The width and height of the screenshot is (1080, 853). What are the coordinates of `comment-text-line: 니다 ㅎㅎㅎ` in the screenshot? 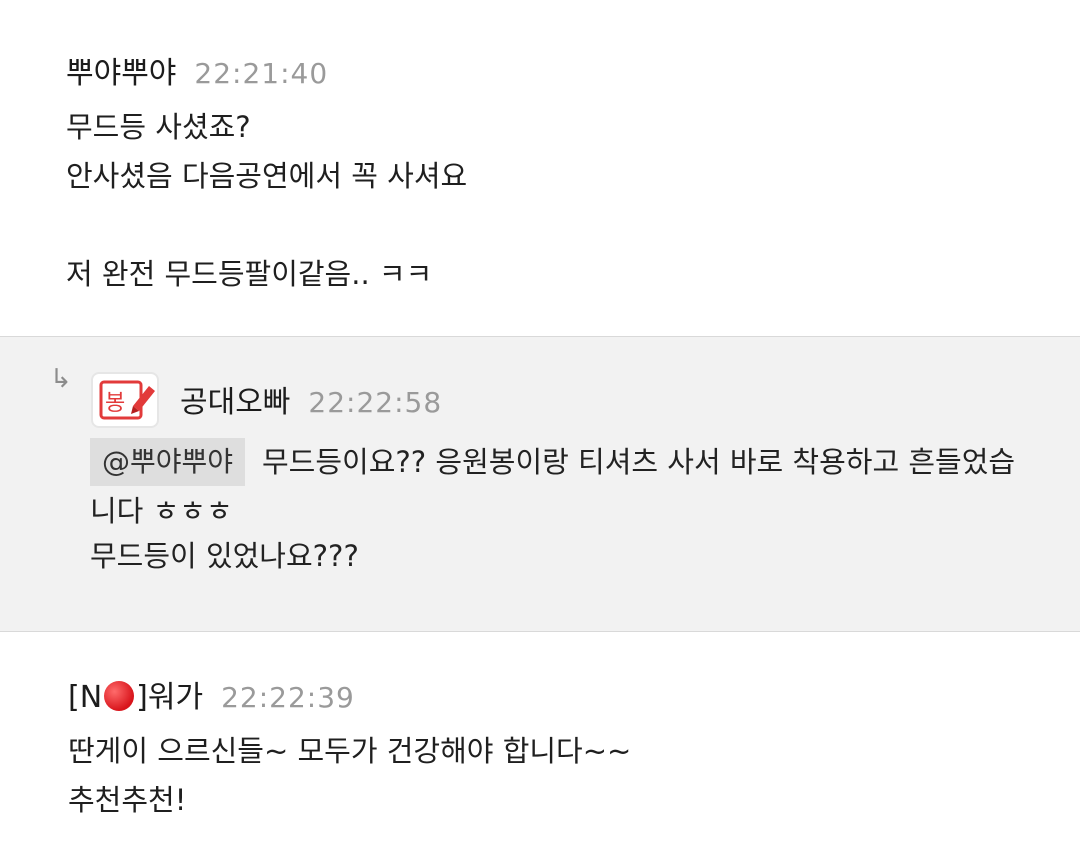 It's located at (161, 511).